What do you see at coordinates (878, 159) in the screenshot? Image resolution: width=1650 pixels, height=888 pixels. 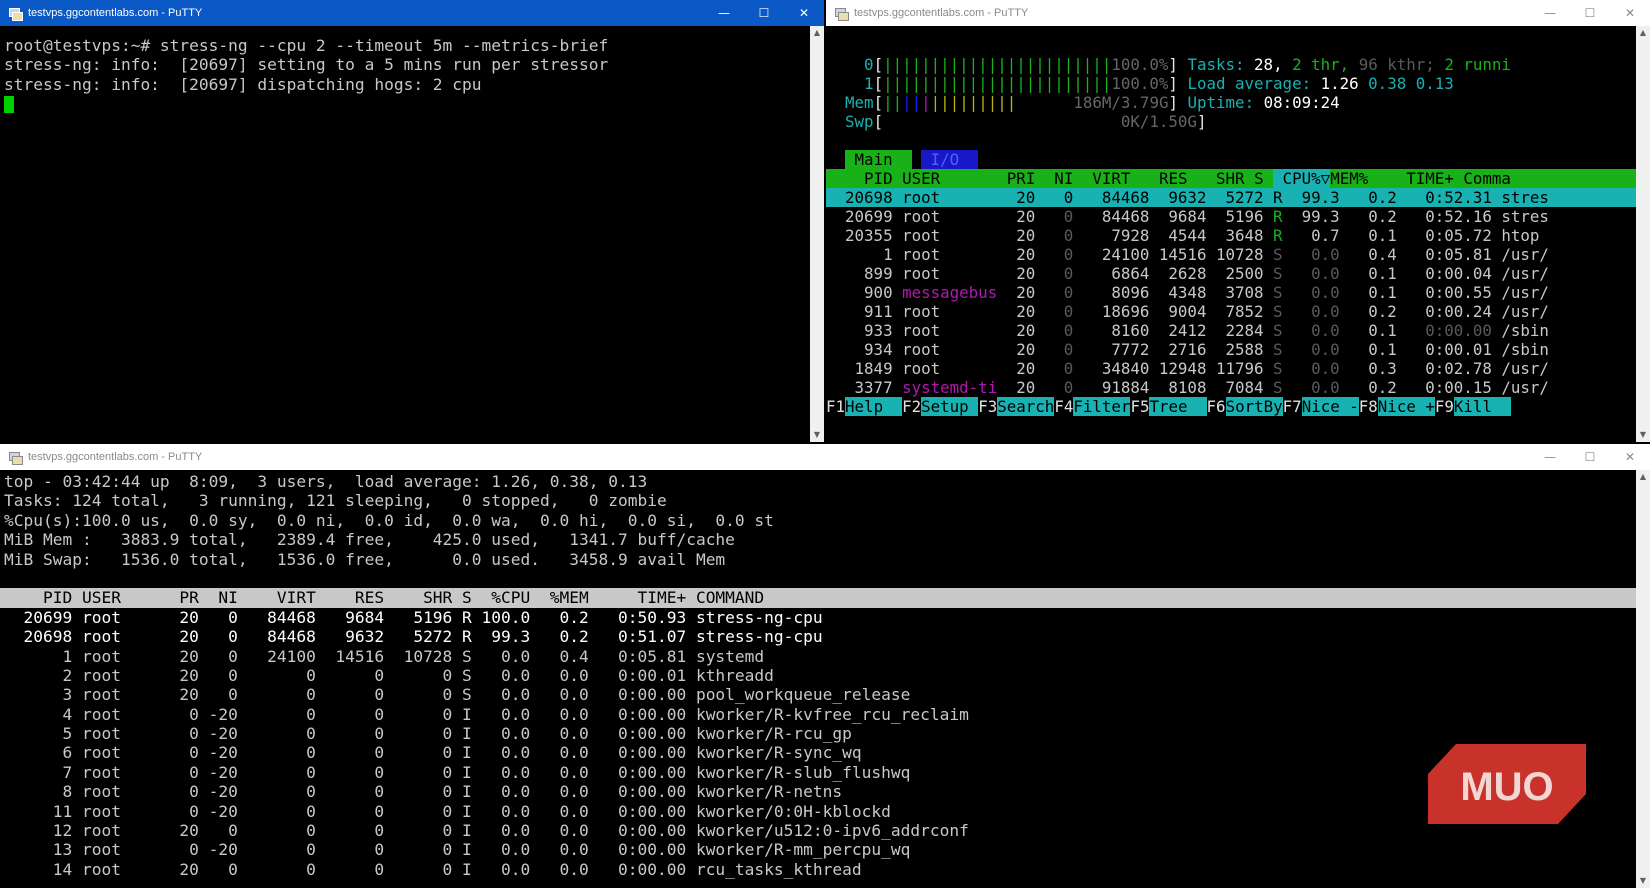 I see `tab-main: Main` at bounding box center [878, 159].